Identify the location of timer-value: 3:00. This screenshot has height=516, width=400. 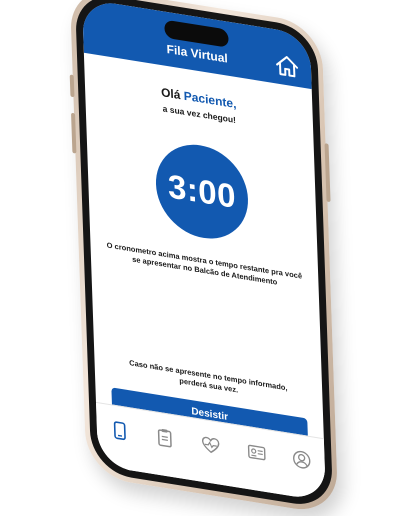
(202, 191).